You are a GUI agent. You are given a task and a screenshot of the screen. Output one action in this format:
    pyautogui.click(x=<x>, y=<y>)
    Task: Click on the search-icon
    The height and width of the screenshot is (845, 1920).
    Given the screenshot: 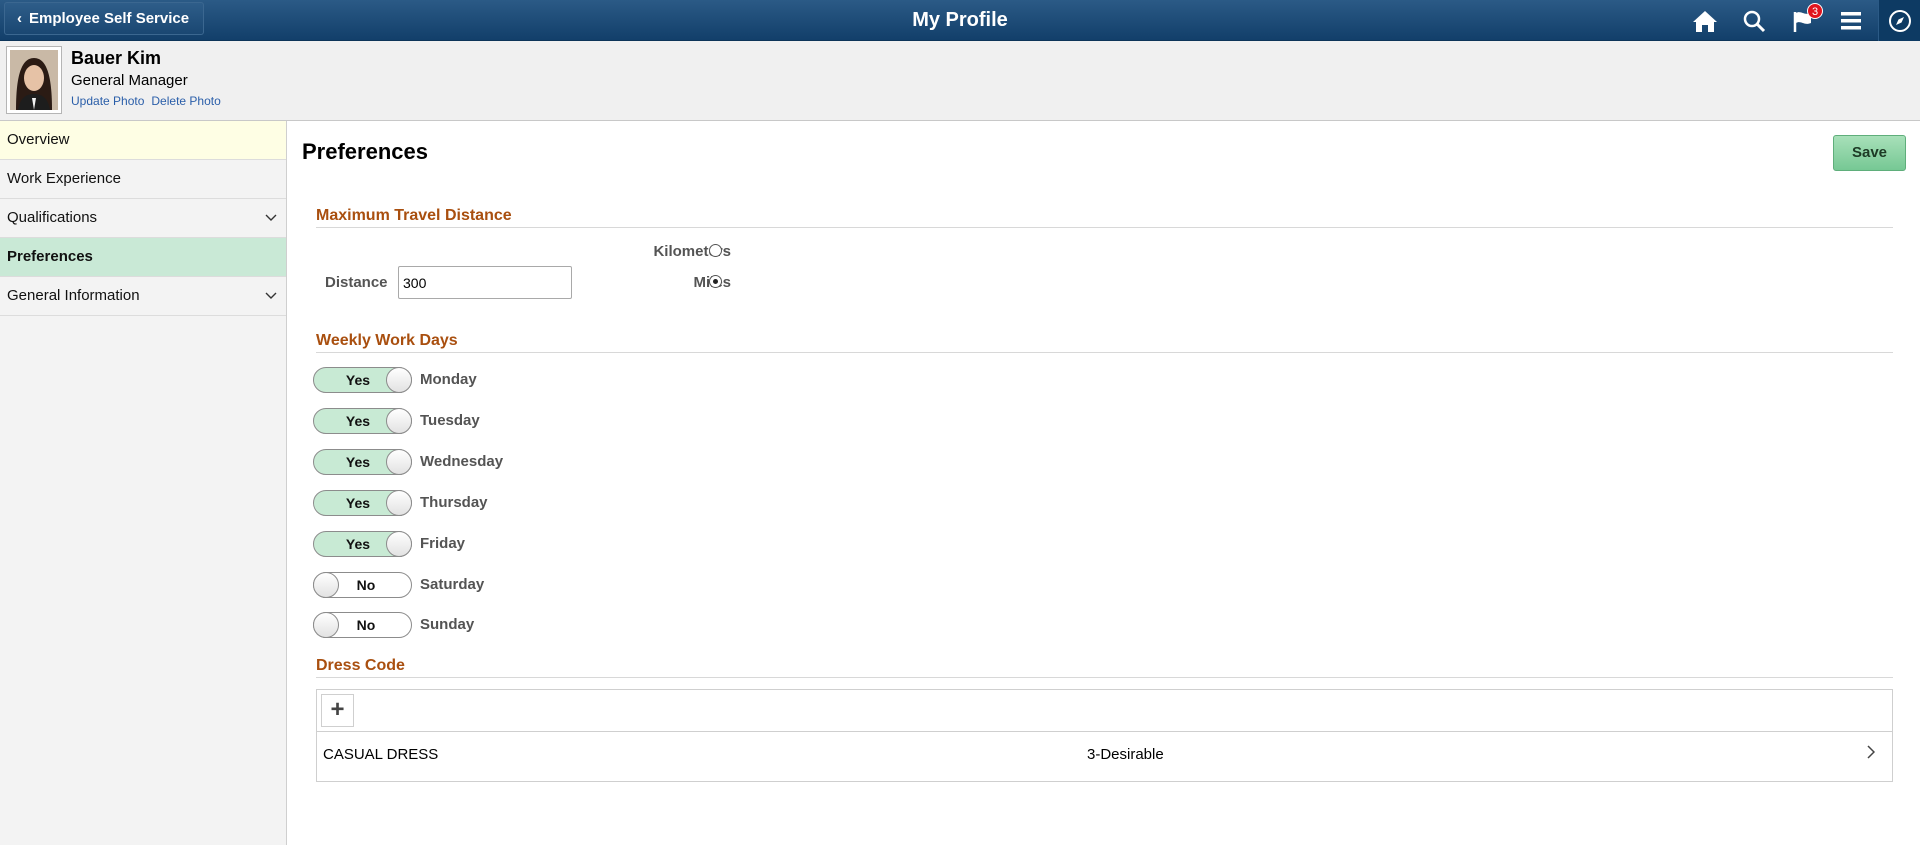 What is the action you would take?
    pyautogui.click(x=1754, y=21)
    